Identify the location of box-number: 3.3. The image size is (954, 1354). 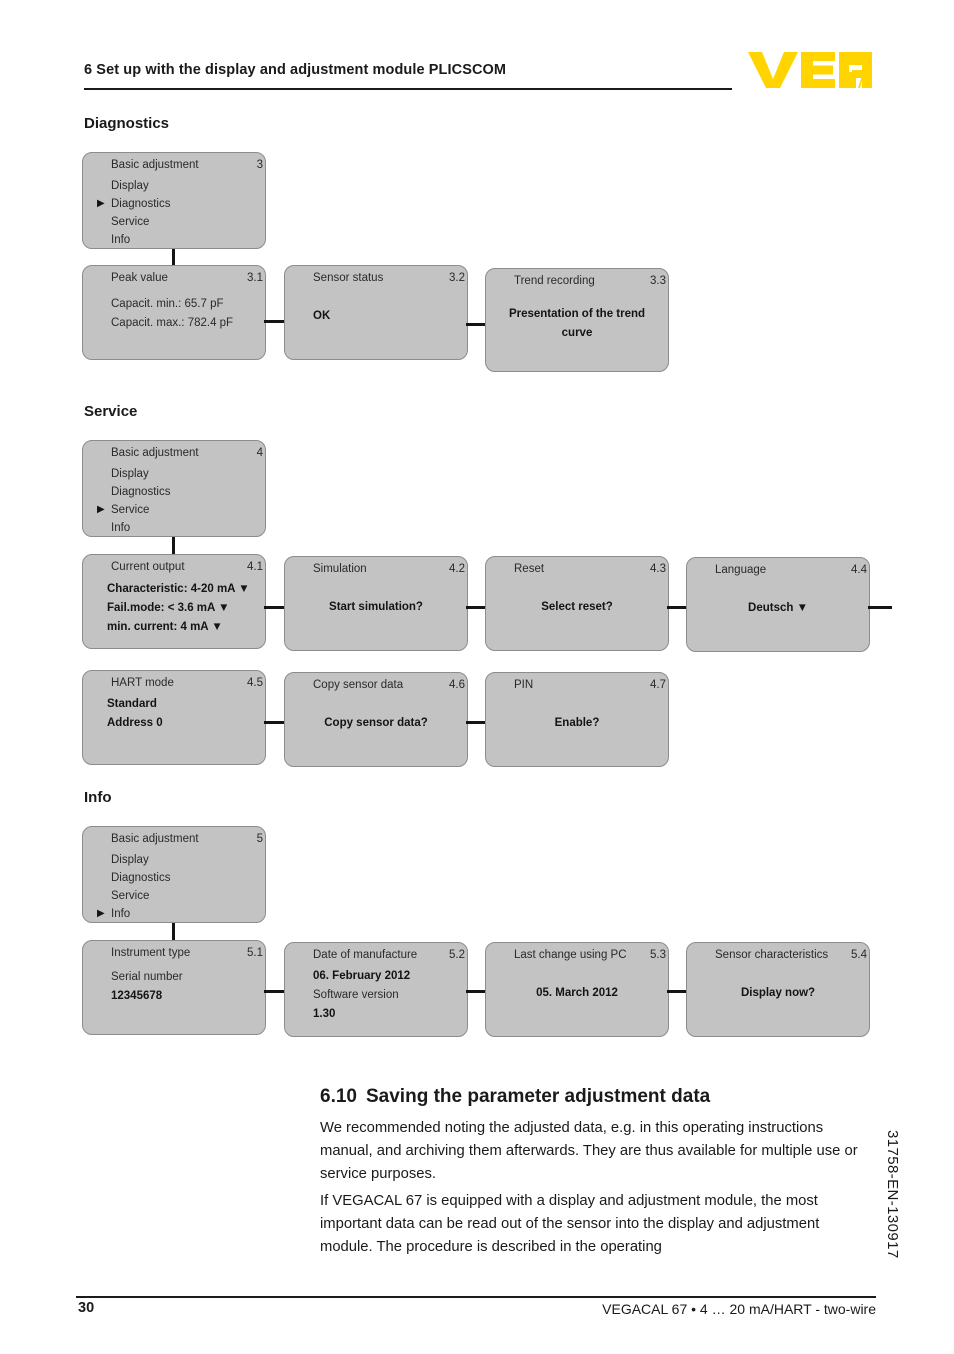
(658, 281).